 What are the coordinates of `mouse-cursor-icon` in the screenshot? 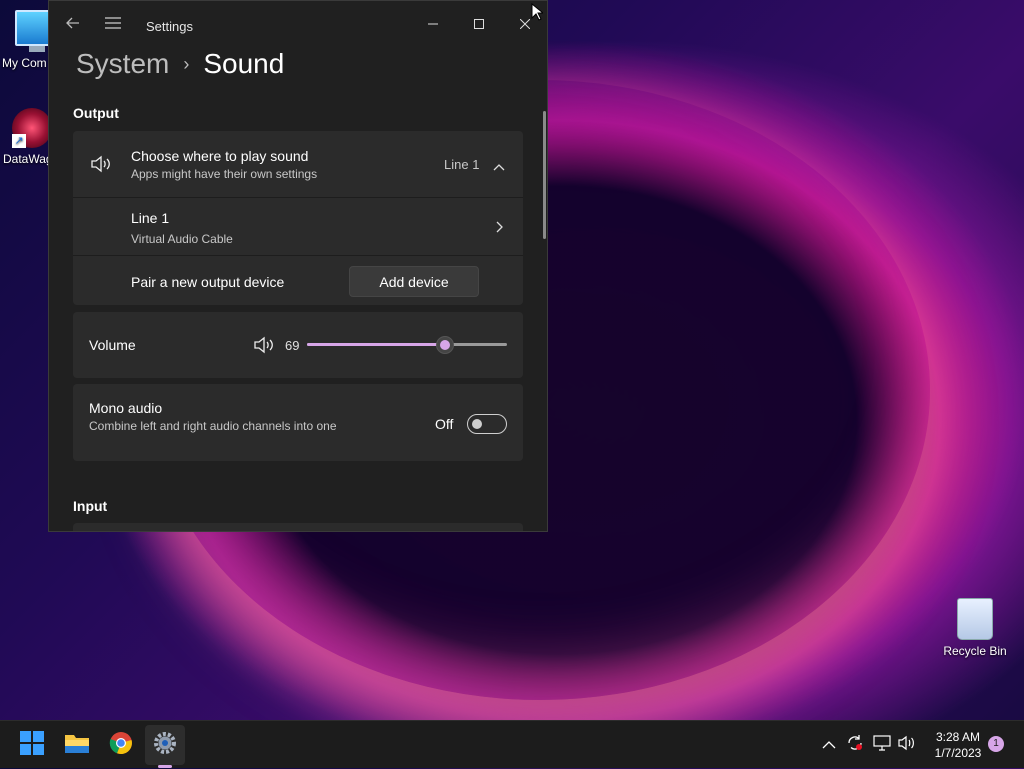 It's located at (538, 14).